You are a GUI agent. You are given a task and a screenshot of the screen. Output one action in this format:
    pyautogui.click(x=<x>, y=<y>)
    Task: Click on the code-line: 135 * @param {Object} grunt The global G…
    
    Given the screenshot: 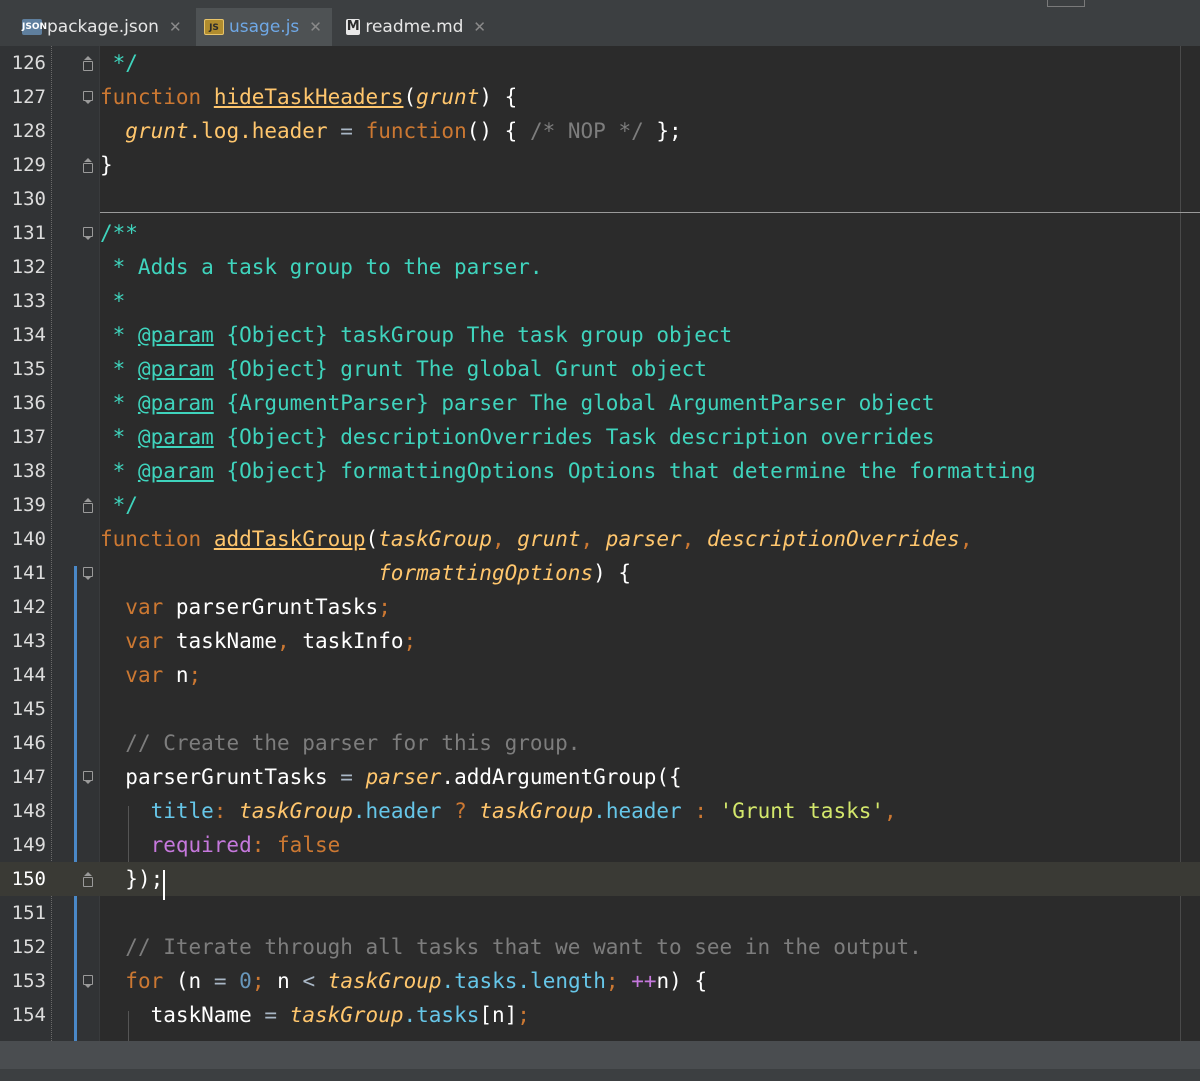 What is the action you would take?
    pyautogui.click(x=600, y=369)
    